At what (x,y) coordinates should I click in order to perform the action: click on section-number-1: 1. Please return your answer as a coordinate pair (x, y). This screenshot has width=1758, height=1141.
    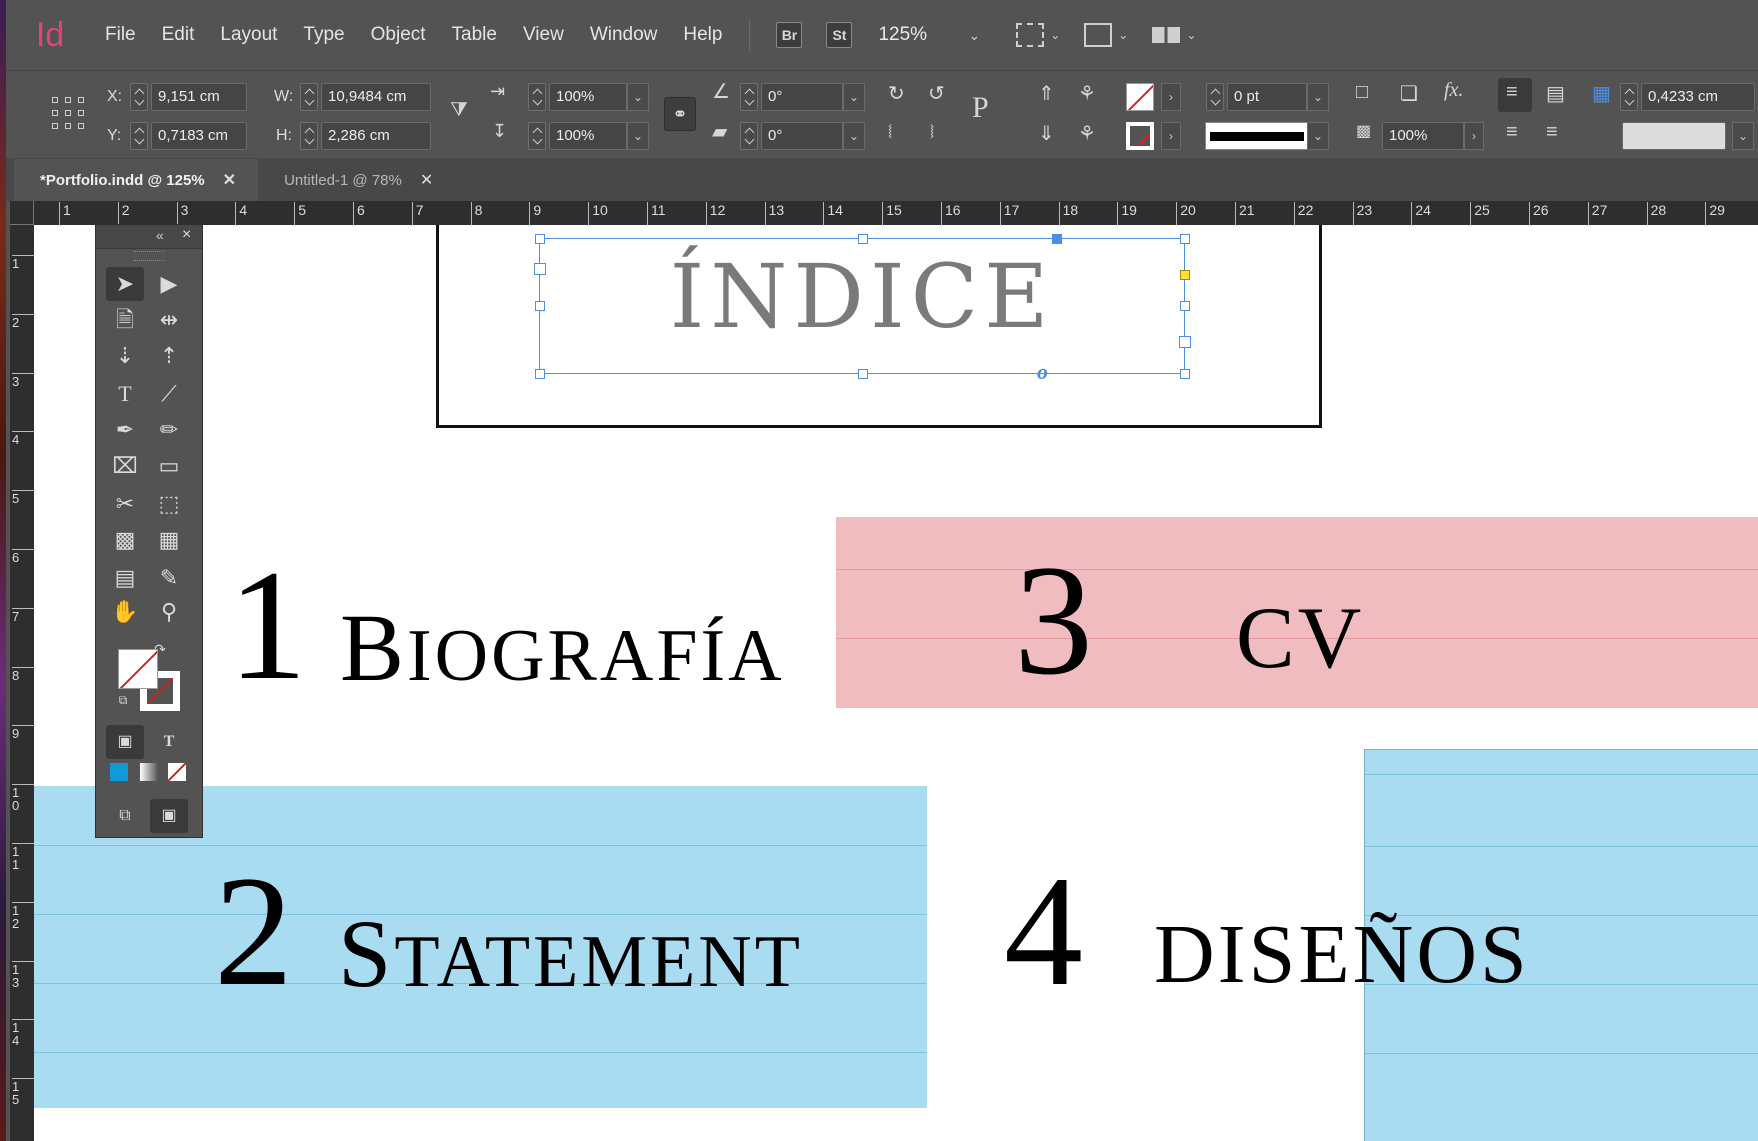
    Looking at the image, I should click on (267, 626).